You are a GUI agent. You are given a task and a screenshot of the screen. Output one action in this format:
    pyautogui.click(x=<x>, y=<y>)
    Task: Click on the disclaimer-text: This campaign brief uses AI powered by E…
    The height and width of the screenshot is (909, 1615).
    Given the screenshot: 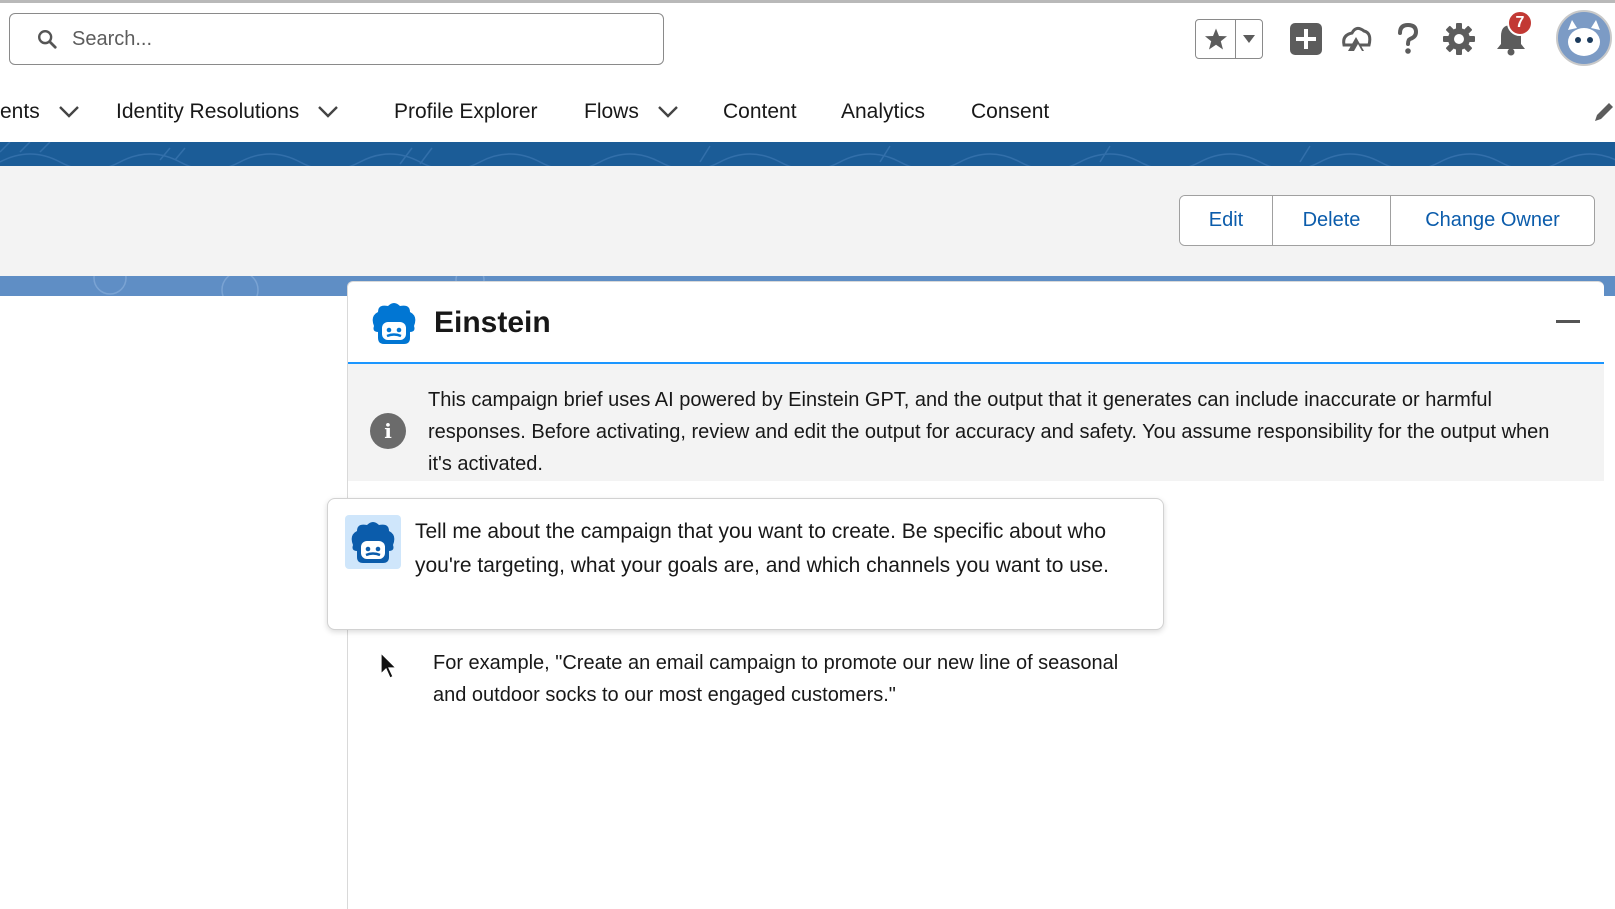 What is the action you would take?
    pyautogui.click(x=989, y=432)
    